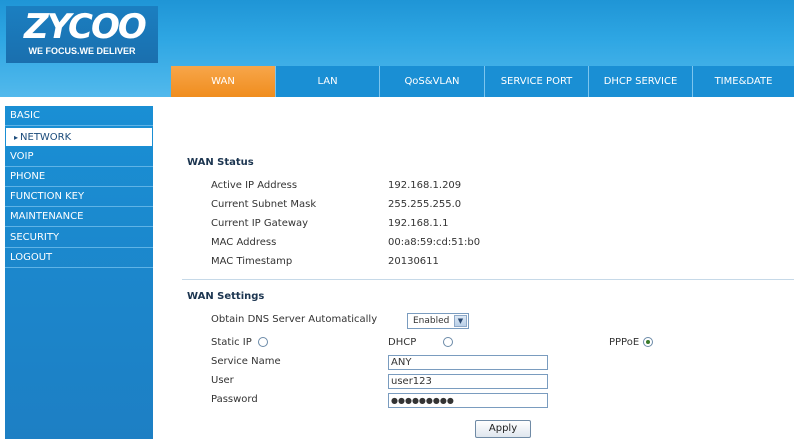  What do you see at coordinates (226, 296) in the screenshot?
I see `wan-settings-title: WAN Settings` at bounding box center [226, 296].